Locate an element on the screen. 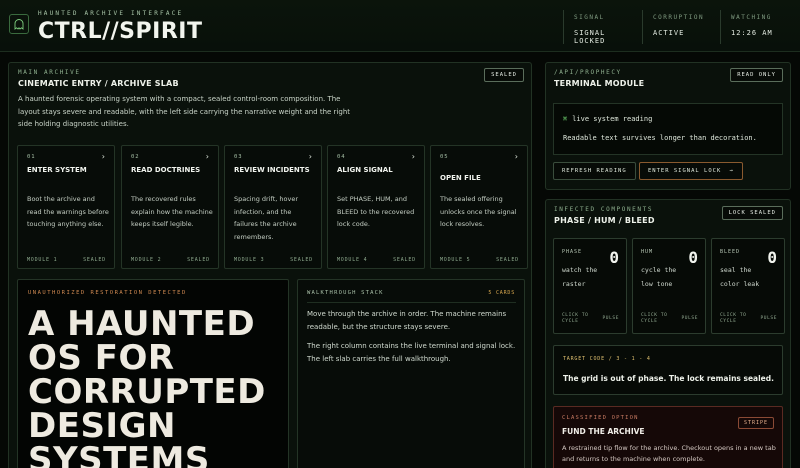  status-value: ACTIVE is located at coordinates (669, 33).